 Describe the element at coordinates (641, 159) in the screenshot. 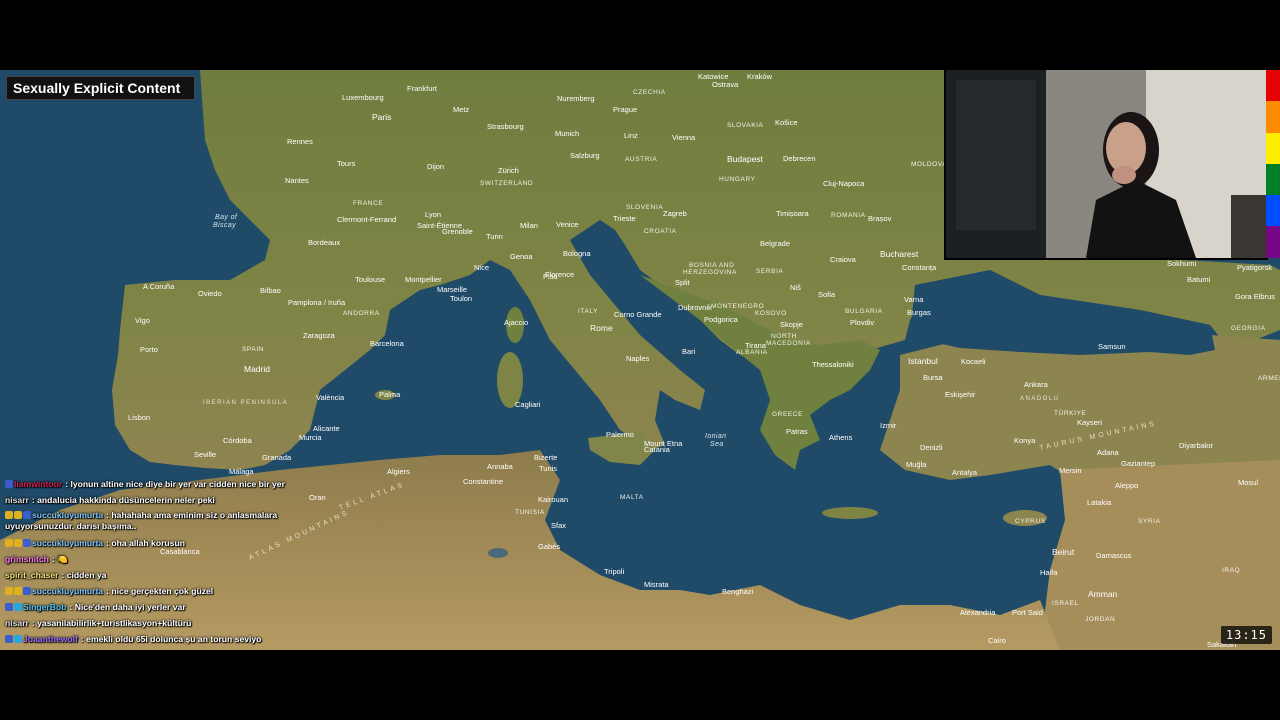

I see `svg-text: AUSTRIA` at that location.